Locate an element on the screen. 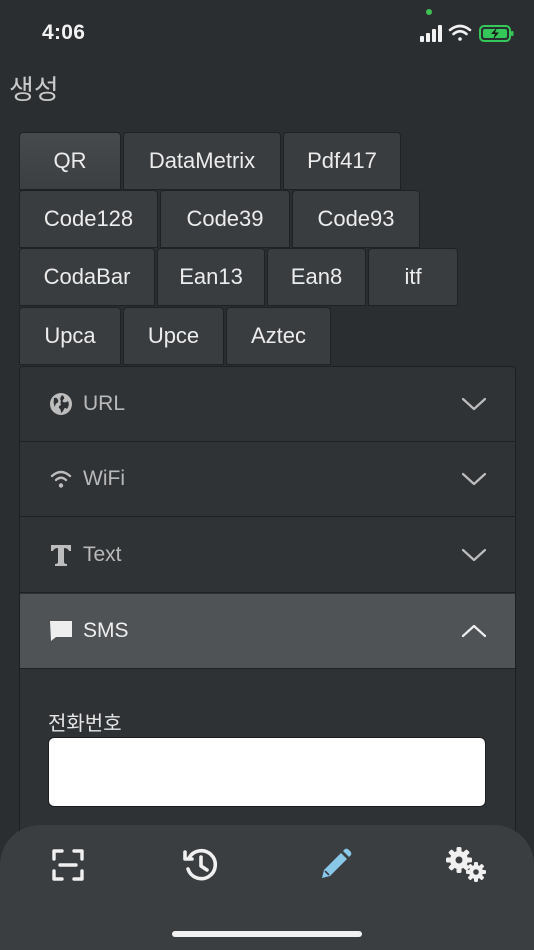 This screenshot has width=534, height=950. status-time: 4:06 is located at coordinates (64, 32).